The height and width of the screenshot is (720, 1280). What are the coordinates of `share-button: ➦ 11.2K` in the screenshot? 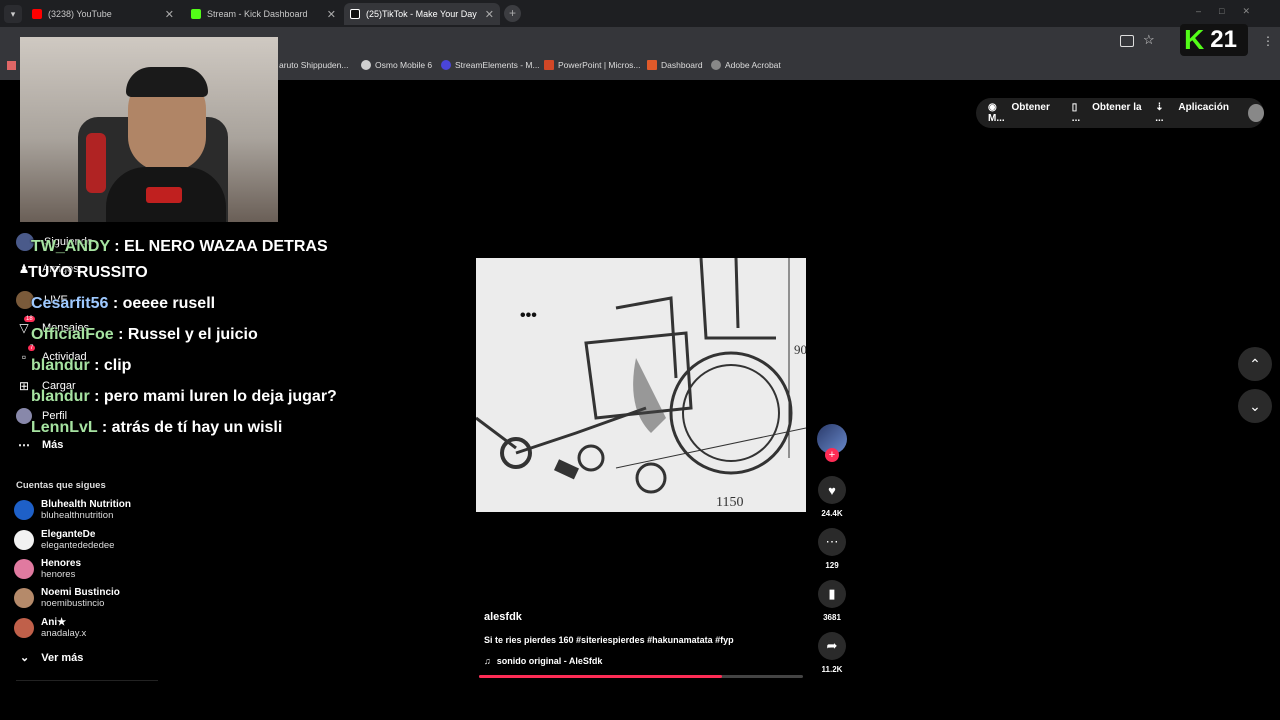 It's located at (832, 653).